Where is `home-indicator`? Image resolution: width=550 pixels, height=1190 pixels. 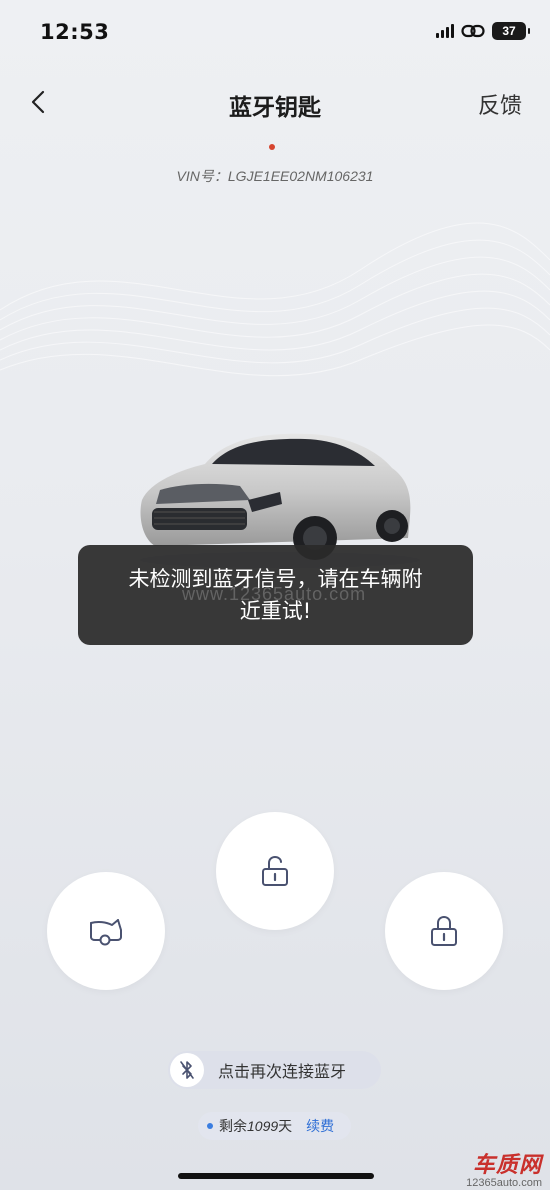 home-indicator is located at coordinates (276, 1176).